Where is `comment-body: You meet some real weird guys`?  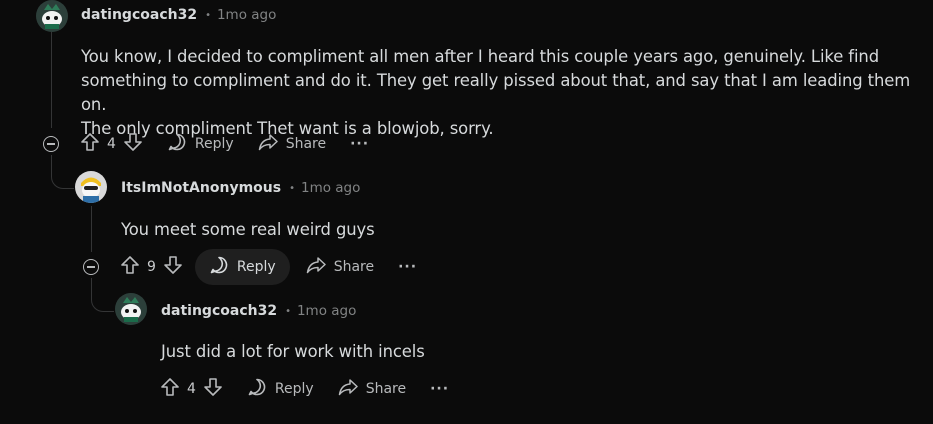
comment-body: You meet some real weird guys is located at coordinates (248, 229).